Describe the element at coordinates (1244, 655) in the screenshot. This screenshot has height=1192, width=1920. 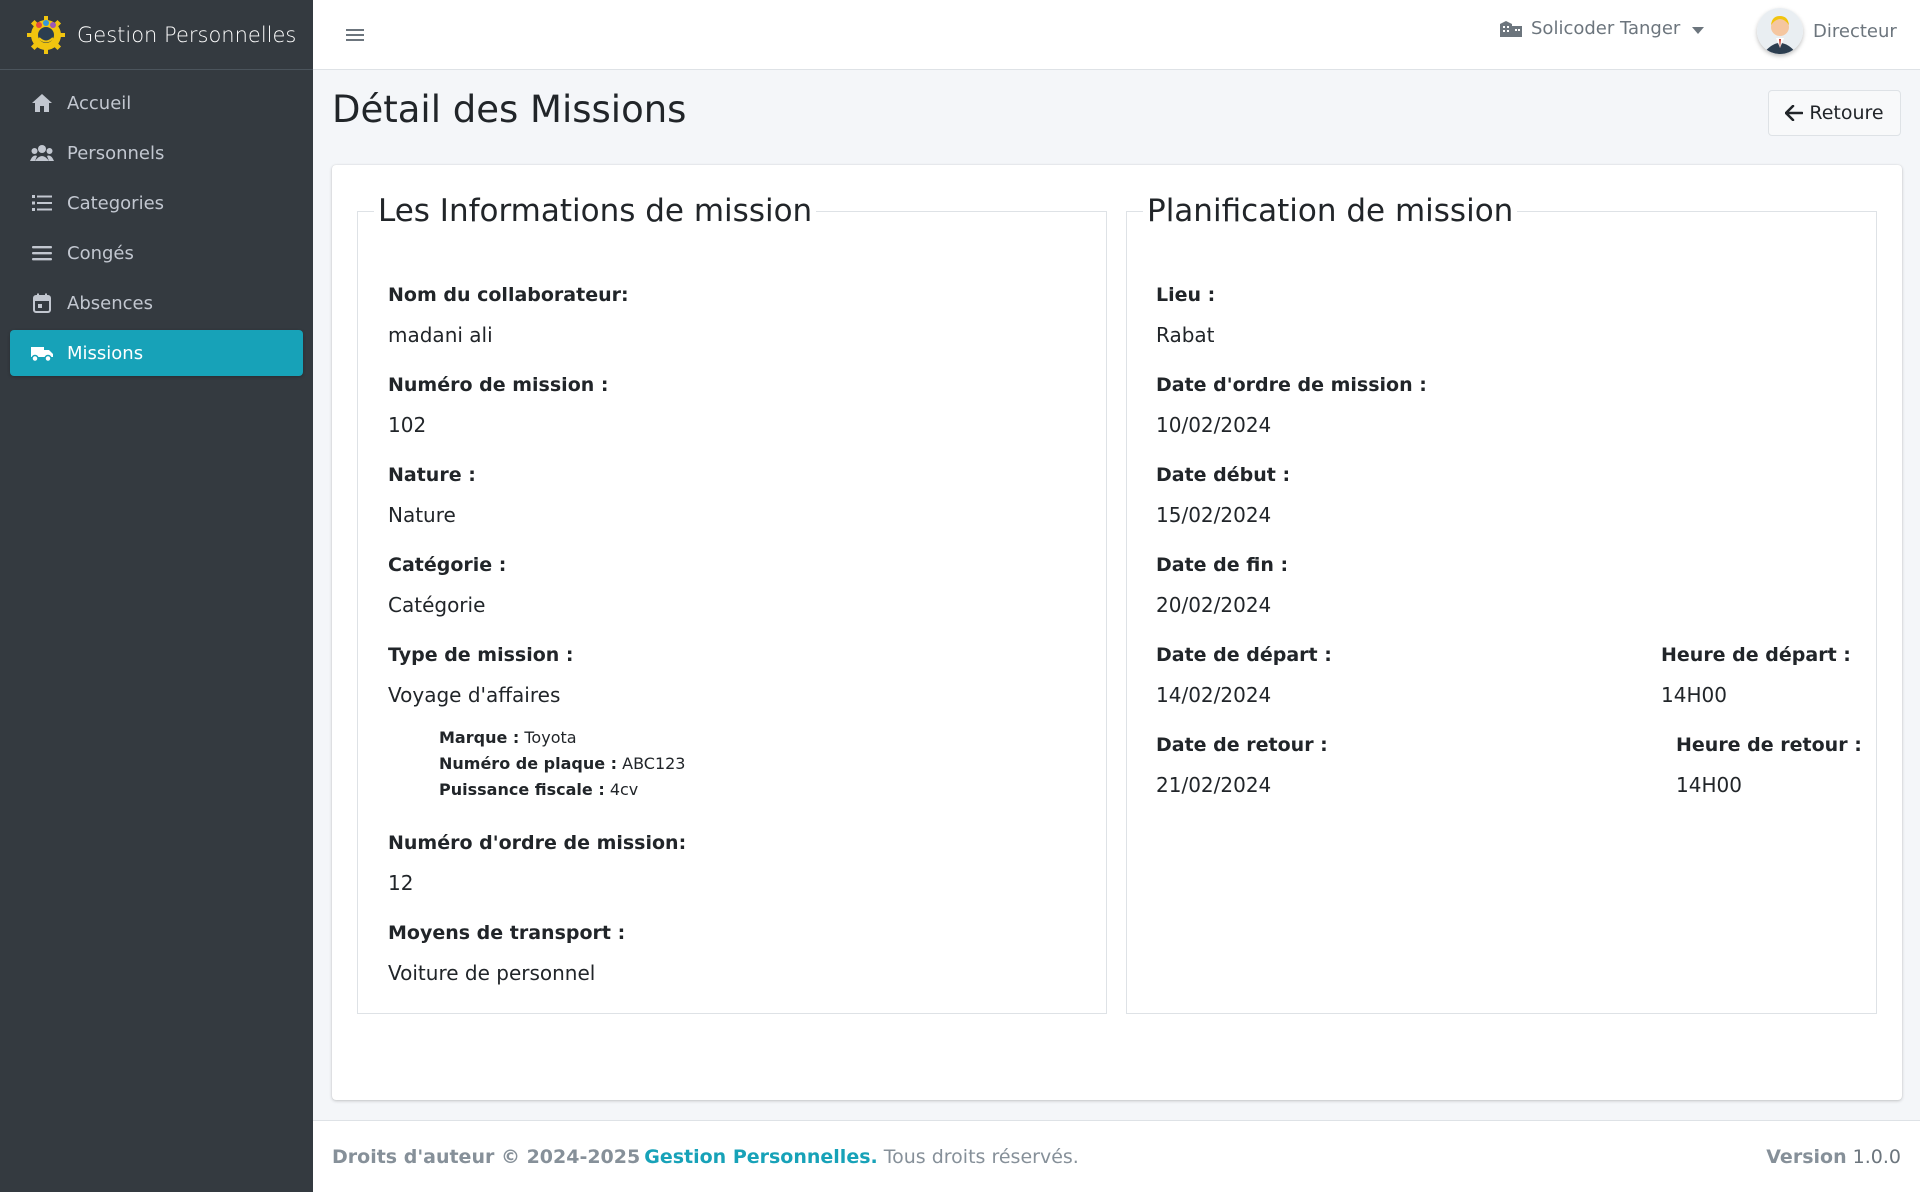
I see `date-depart-label: Date de départ :` at that location.